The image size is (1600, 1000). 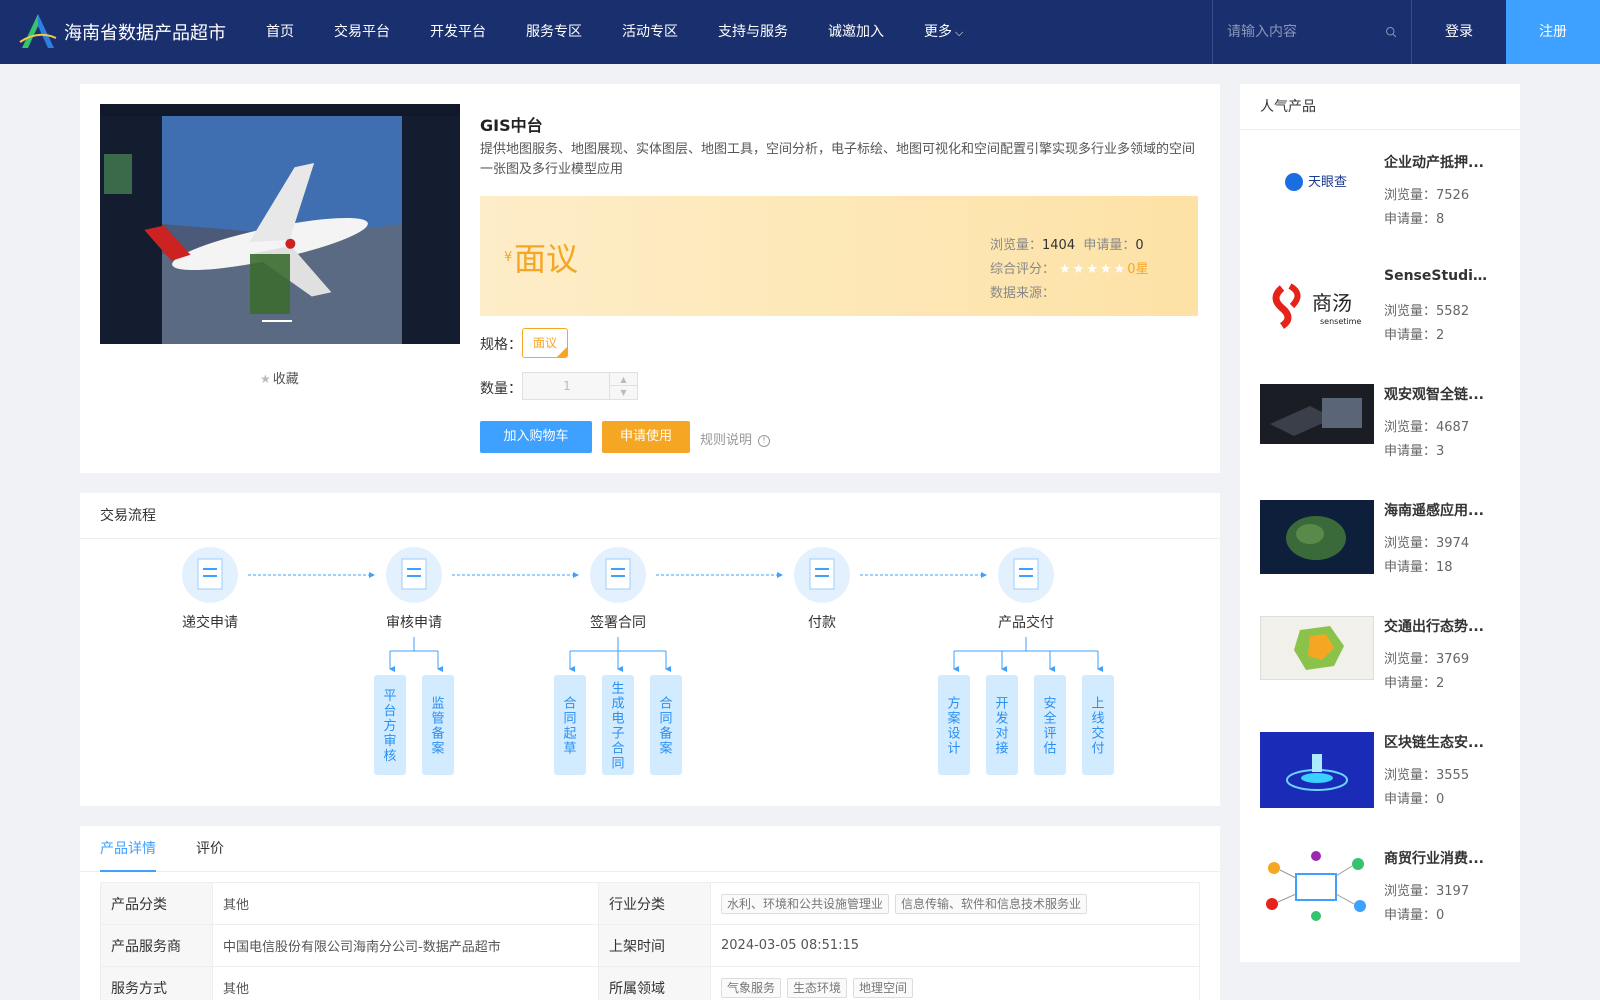 I want to click on nav-more: 更多, so click(x=943, y=32).